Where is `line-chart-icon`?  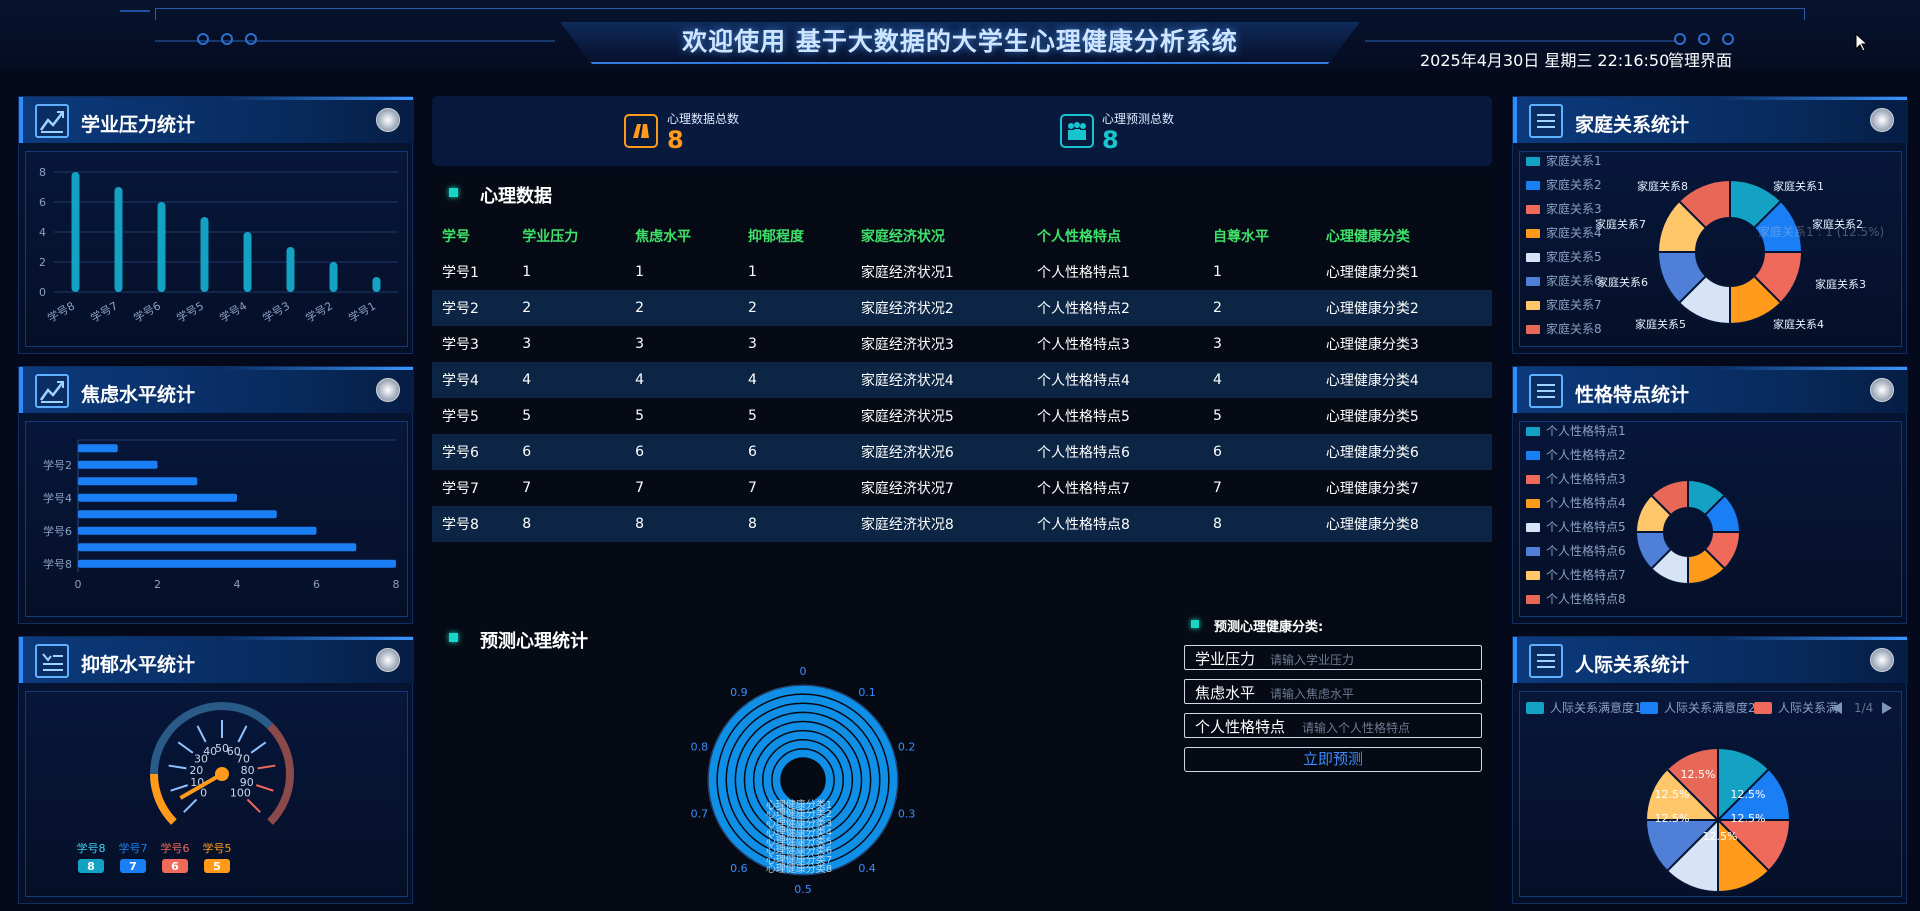
line-chart-icon is located at coordinates (52, 391).